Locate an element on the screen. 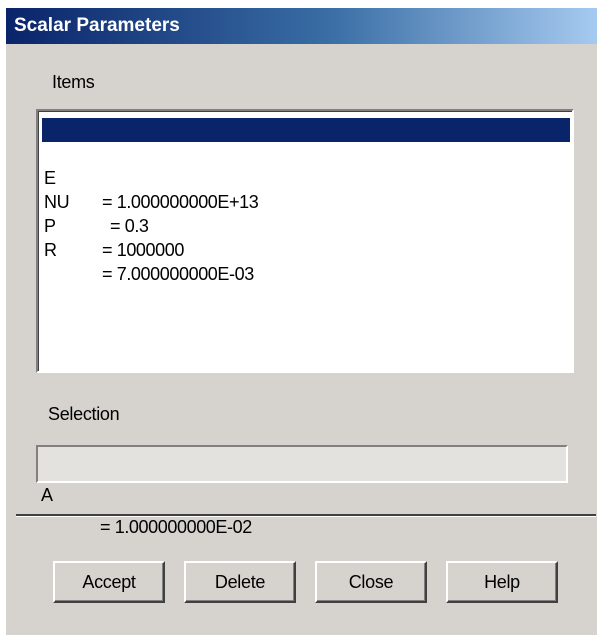 This screenshot has height=635, width=599. selection-label: Selection is located at coordinates (84, 414).